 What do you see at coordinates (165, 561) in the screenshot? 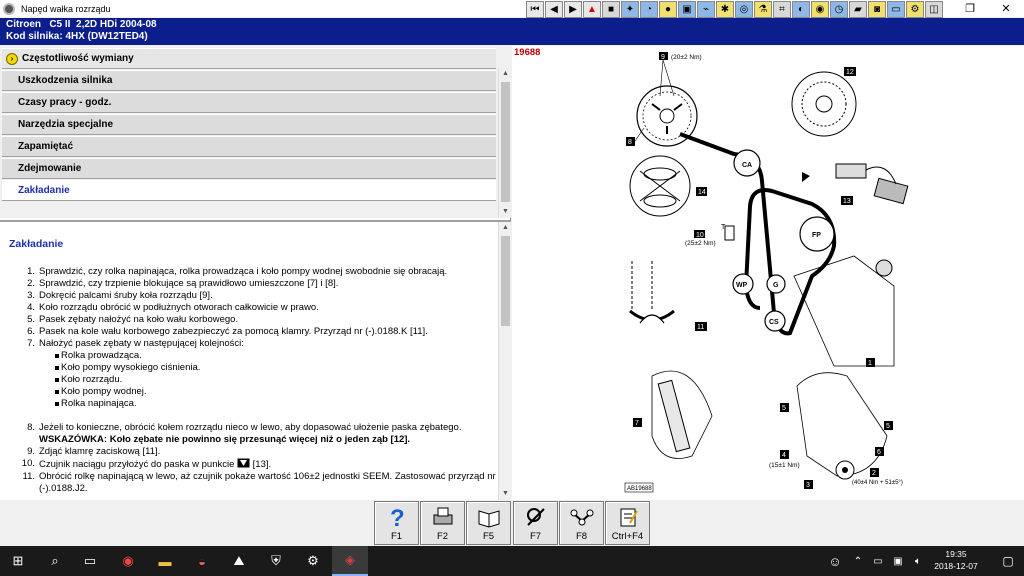
I see `explorer-icon: ▬` at bounding box center [165, 561].